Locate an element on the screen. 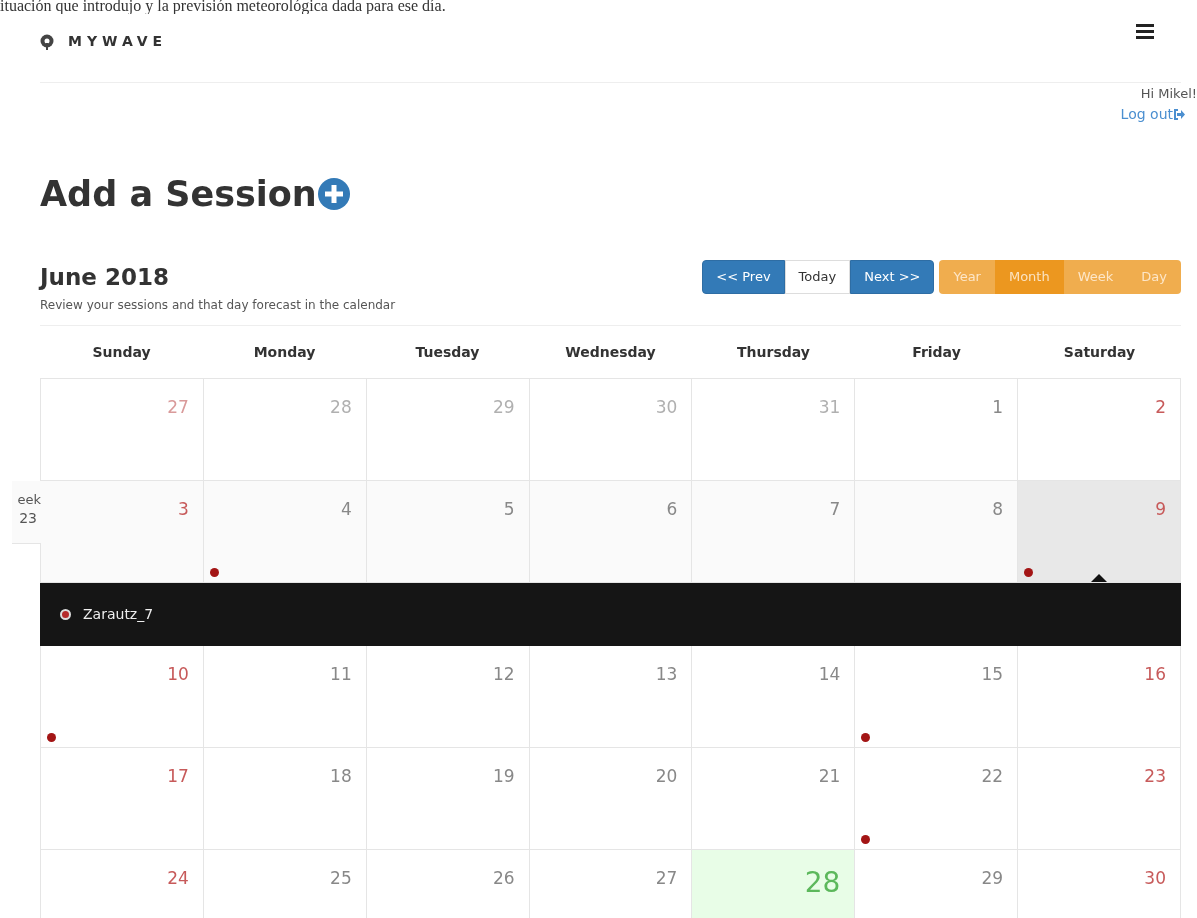 This screenshot has width=1197, height=918. day-cell: 9 is located at coordinates (1099, 531).